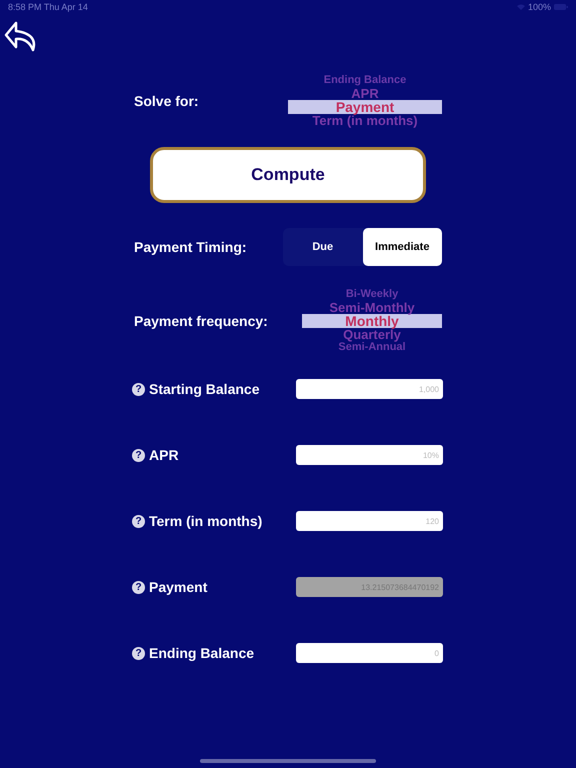 The image size is (576, 768). Describe the element at coordinates (372, 347) in the screenshot. I see `picker-option: Semi-Annual` at that location.